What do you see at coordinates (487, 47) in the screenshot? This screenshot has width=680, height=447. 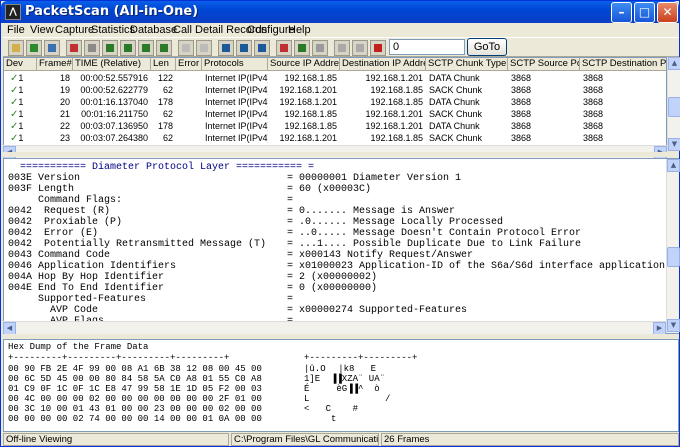 I see `goto-button: GoTo` at bounding box center [487, 47].